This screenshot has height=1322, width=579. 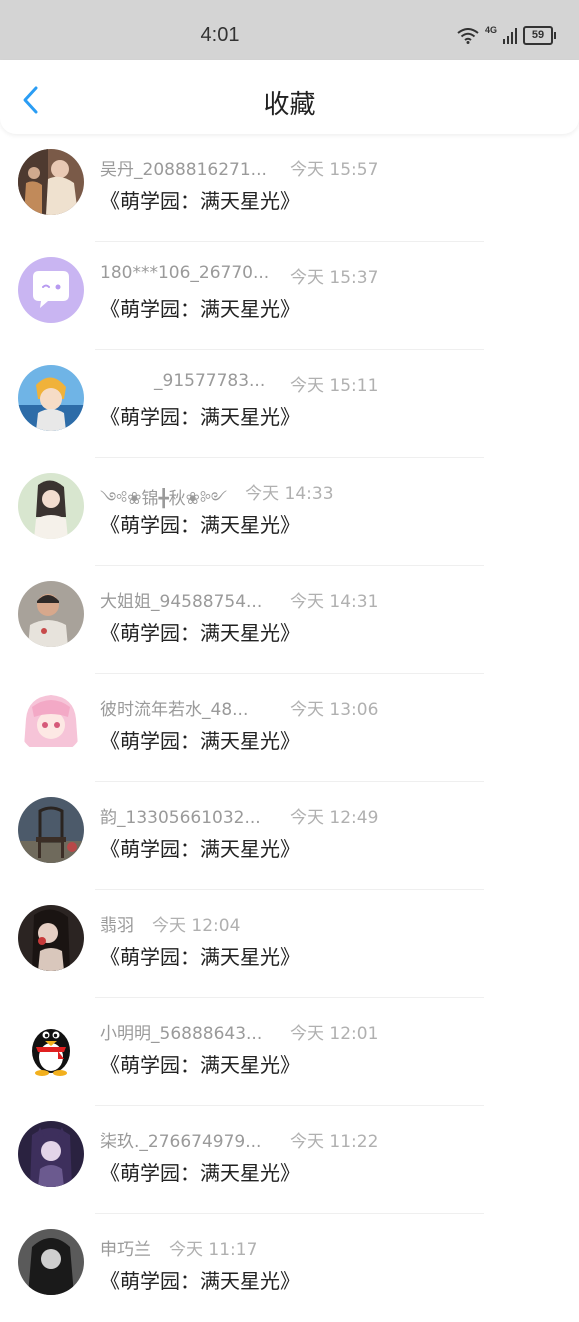 I want to click on list-item: 小明明_56888643... 今天 12:01 《萌学园：满天星光》, so click(x=289, y=1052).